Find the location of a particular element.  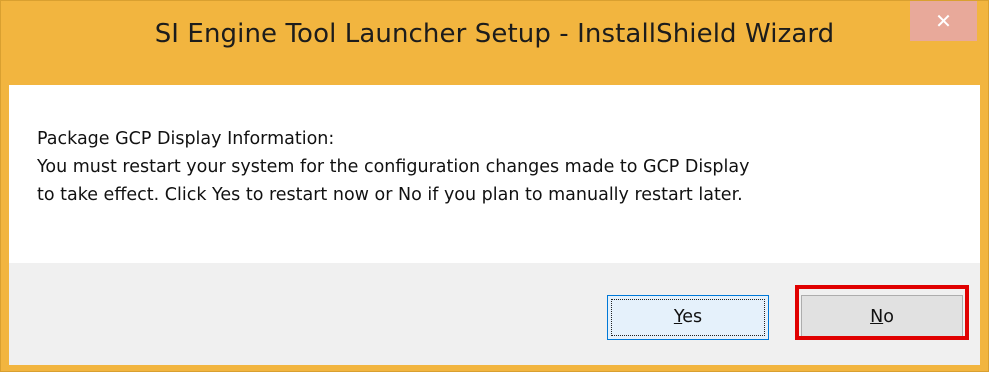

no-button: No is located at coordinates (882, 317).